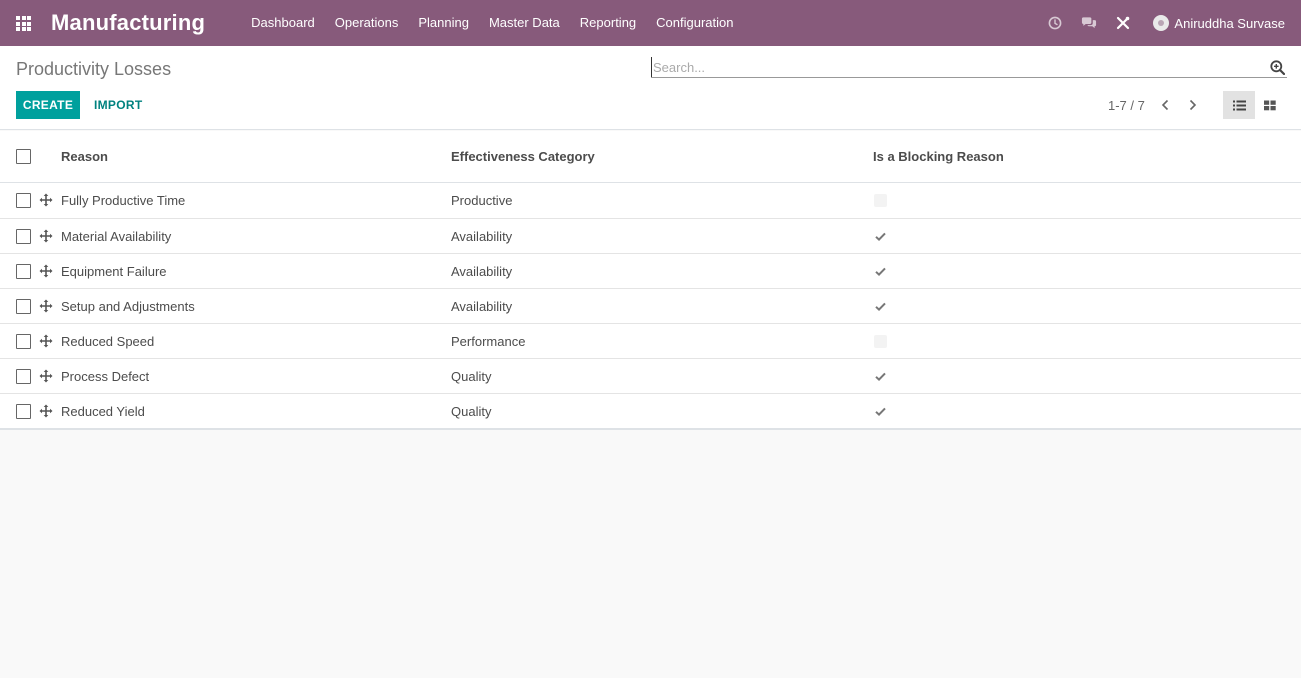 Image resolution: width=1301 pixels, height=678 pixels. I want to click on search-options-icon, so click(1278, 68).